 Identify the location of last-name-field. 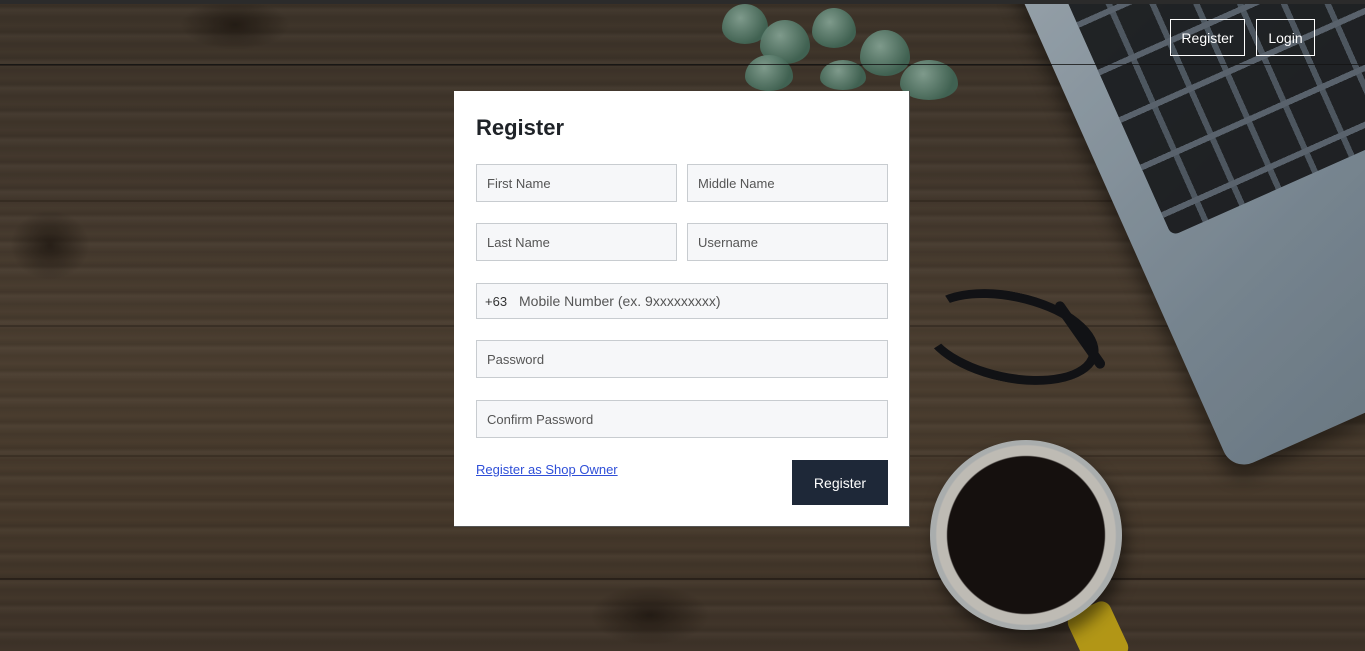
(576, 242).